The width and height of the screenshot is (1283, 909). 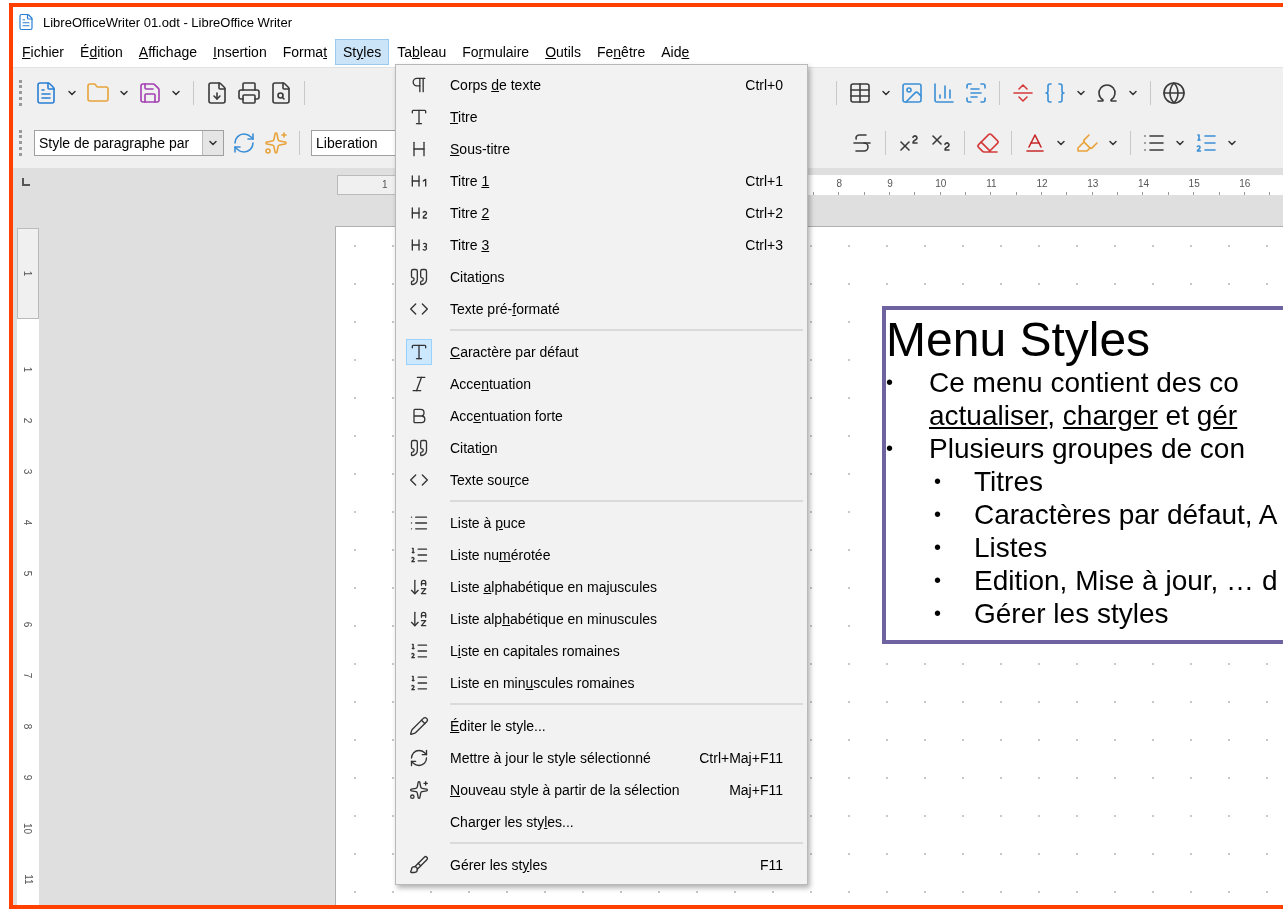 I want to click on ruler-label: 9, so click(x=28, y=777).